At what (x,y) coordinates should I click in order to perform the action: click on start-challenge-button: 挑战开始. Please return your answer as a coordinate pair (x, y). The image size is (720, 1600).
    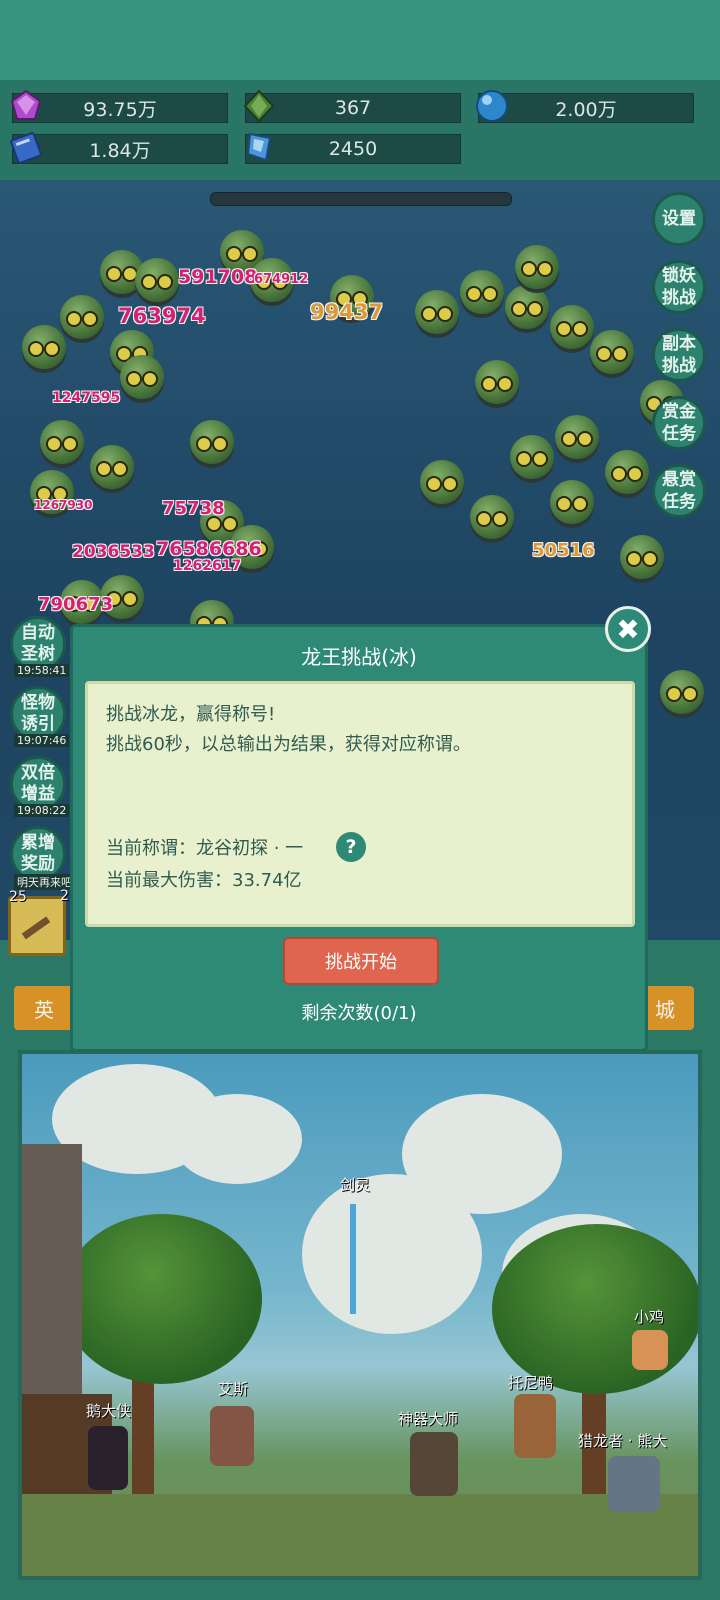
    Looking at the image, I should click on (361, 961).